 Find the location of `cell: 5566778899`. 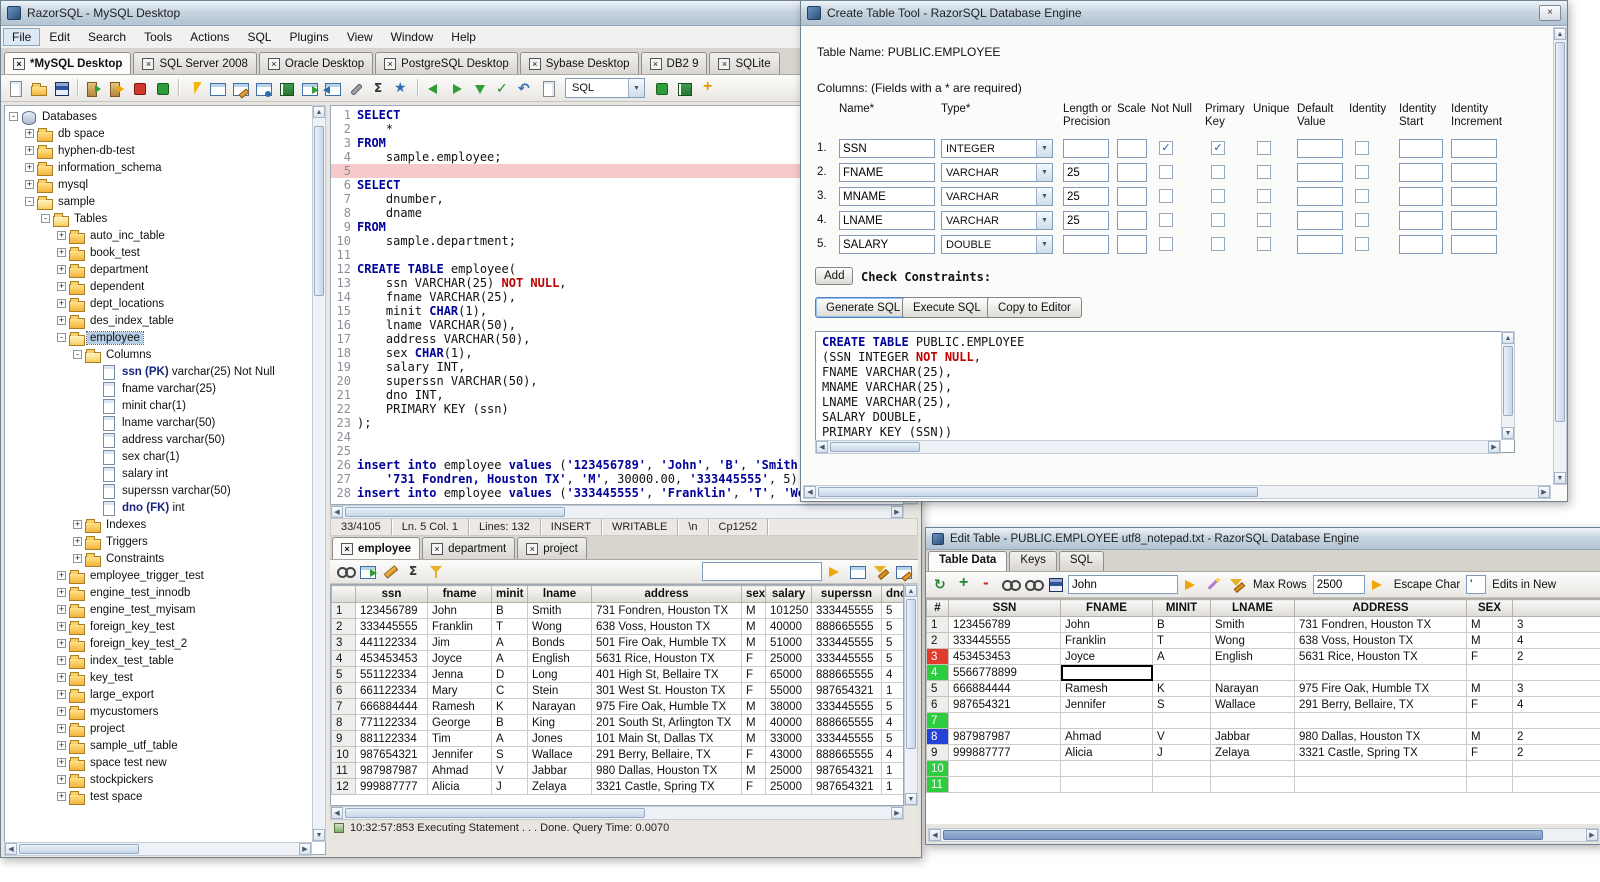

cell: 5566778899 is located at coordinates (1004, 672).